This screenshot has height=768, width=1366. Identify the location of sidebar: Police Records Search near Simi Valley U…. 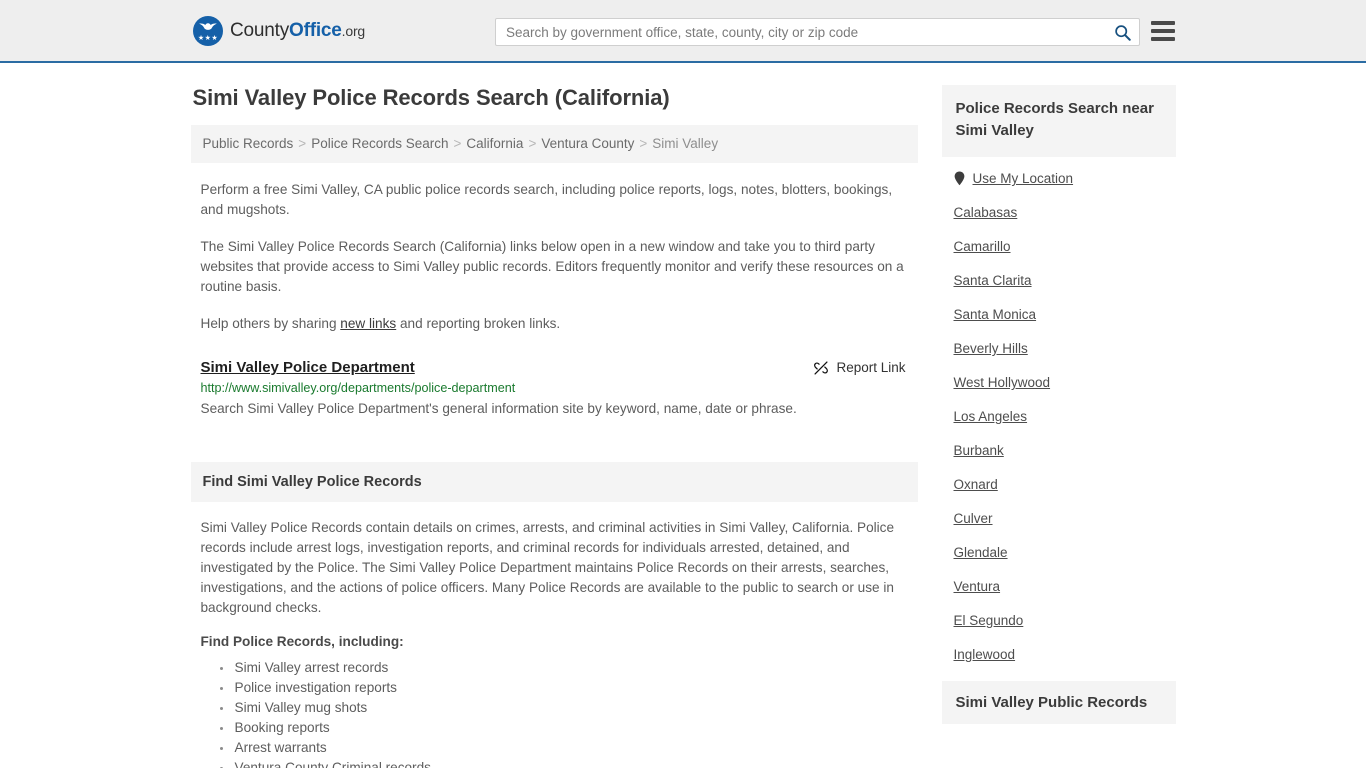
(1058, 404).